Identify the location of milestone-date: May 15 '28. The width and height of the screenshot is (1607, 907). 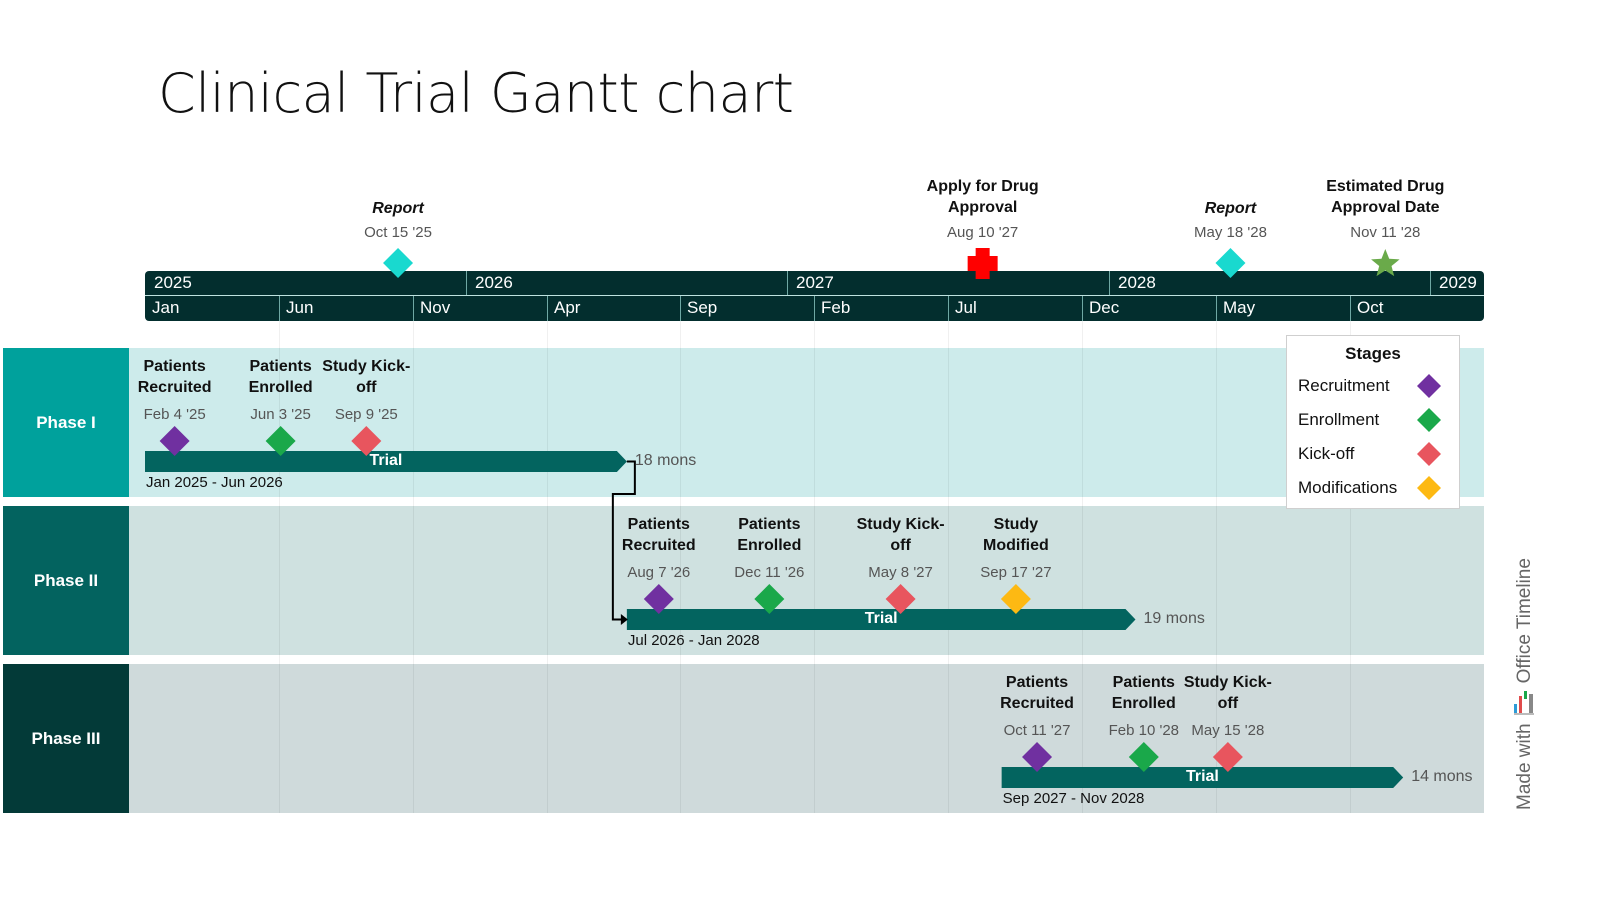
(1228, 730).